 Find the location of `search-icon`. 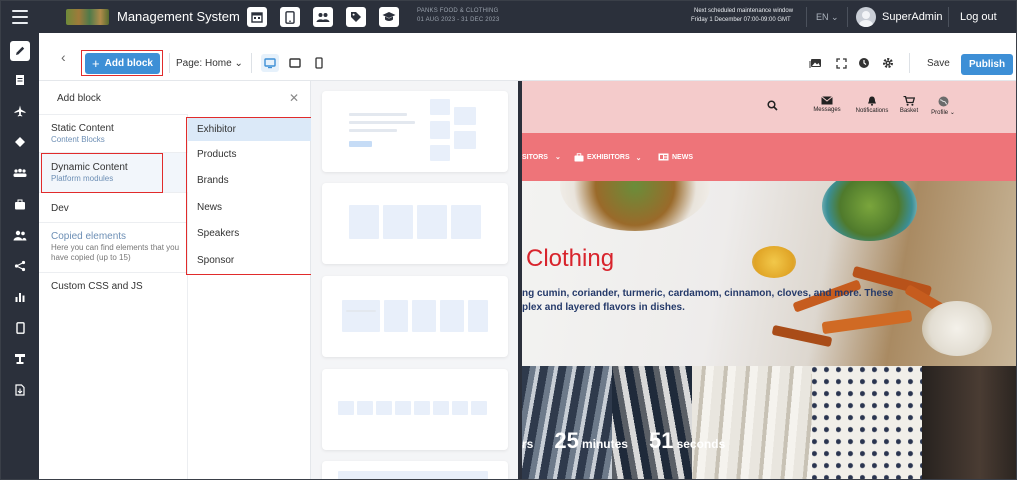

search-icon is located at coordinates (772, 106).